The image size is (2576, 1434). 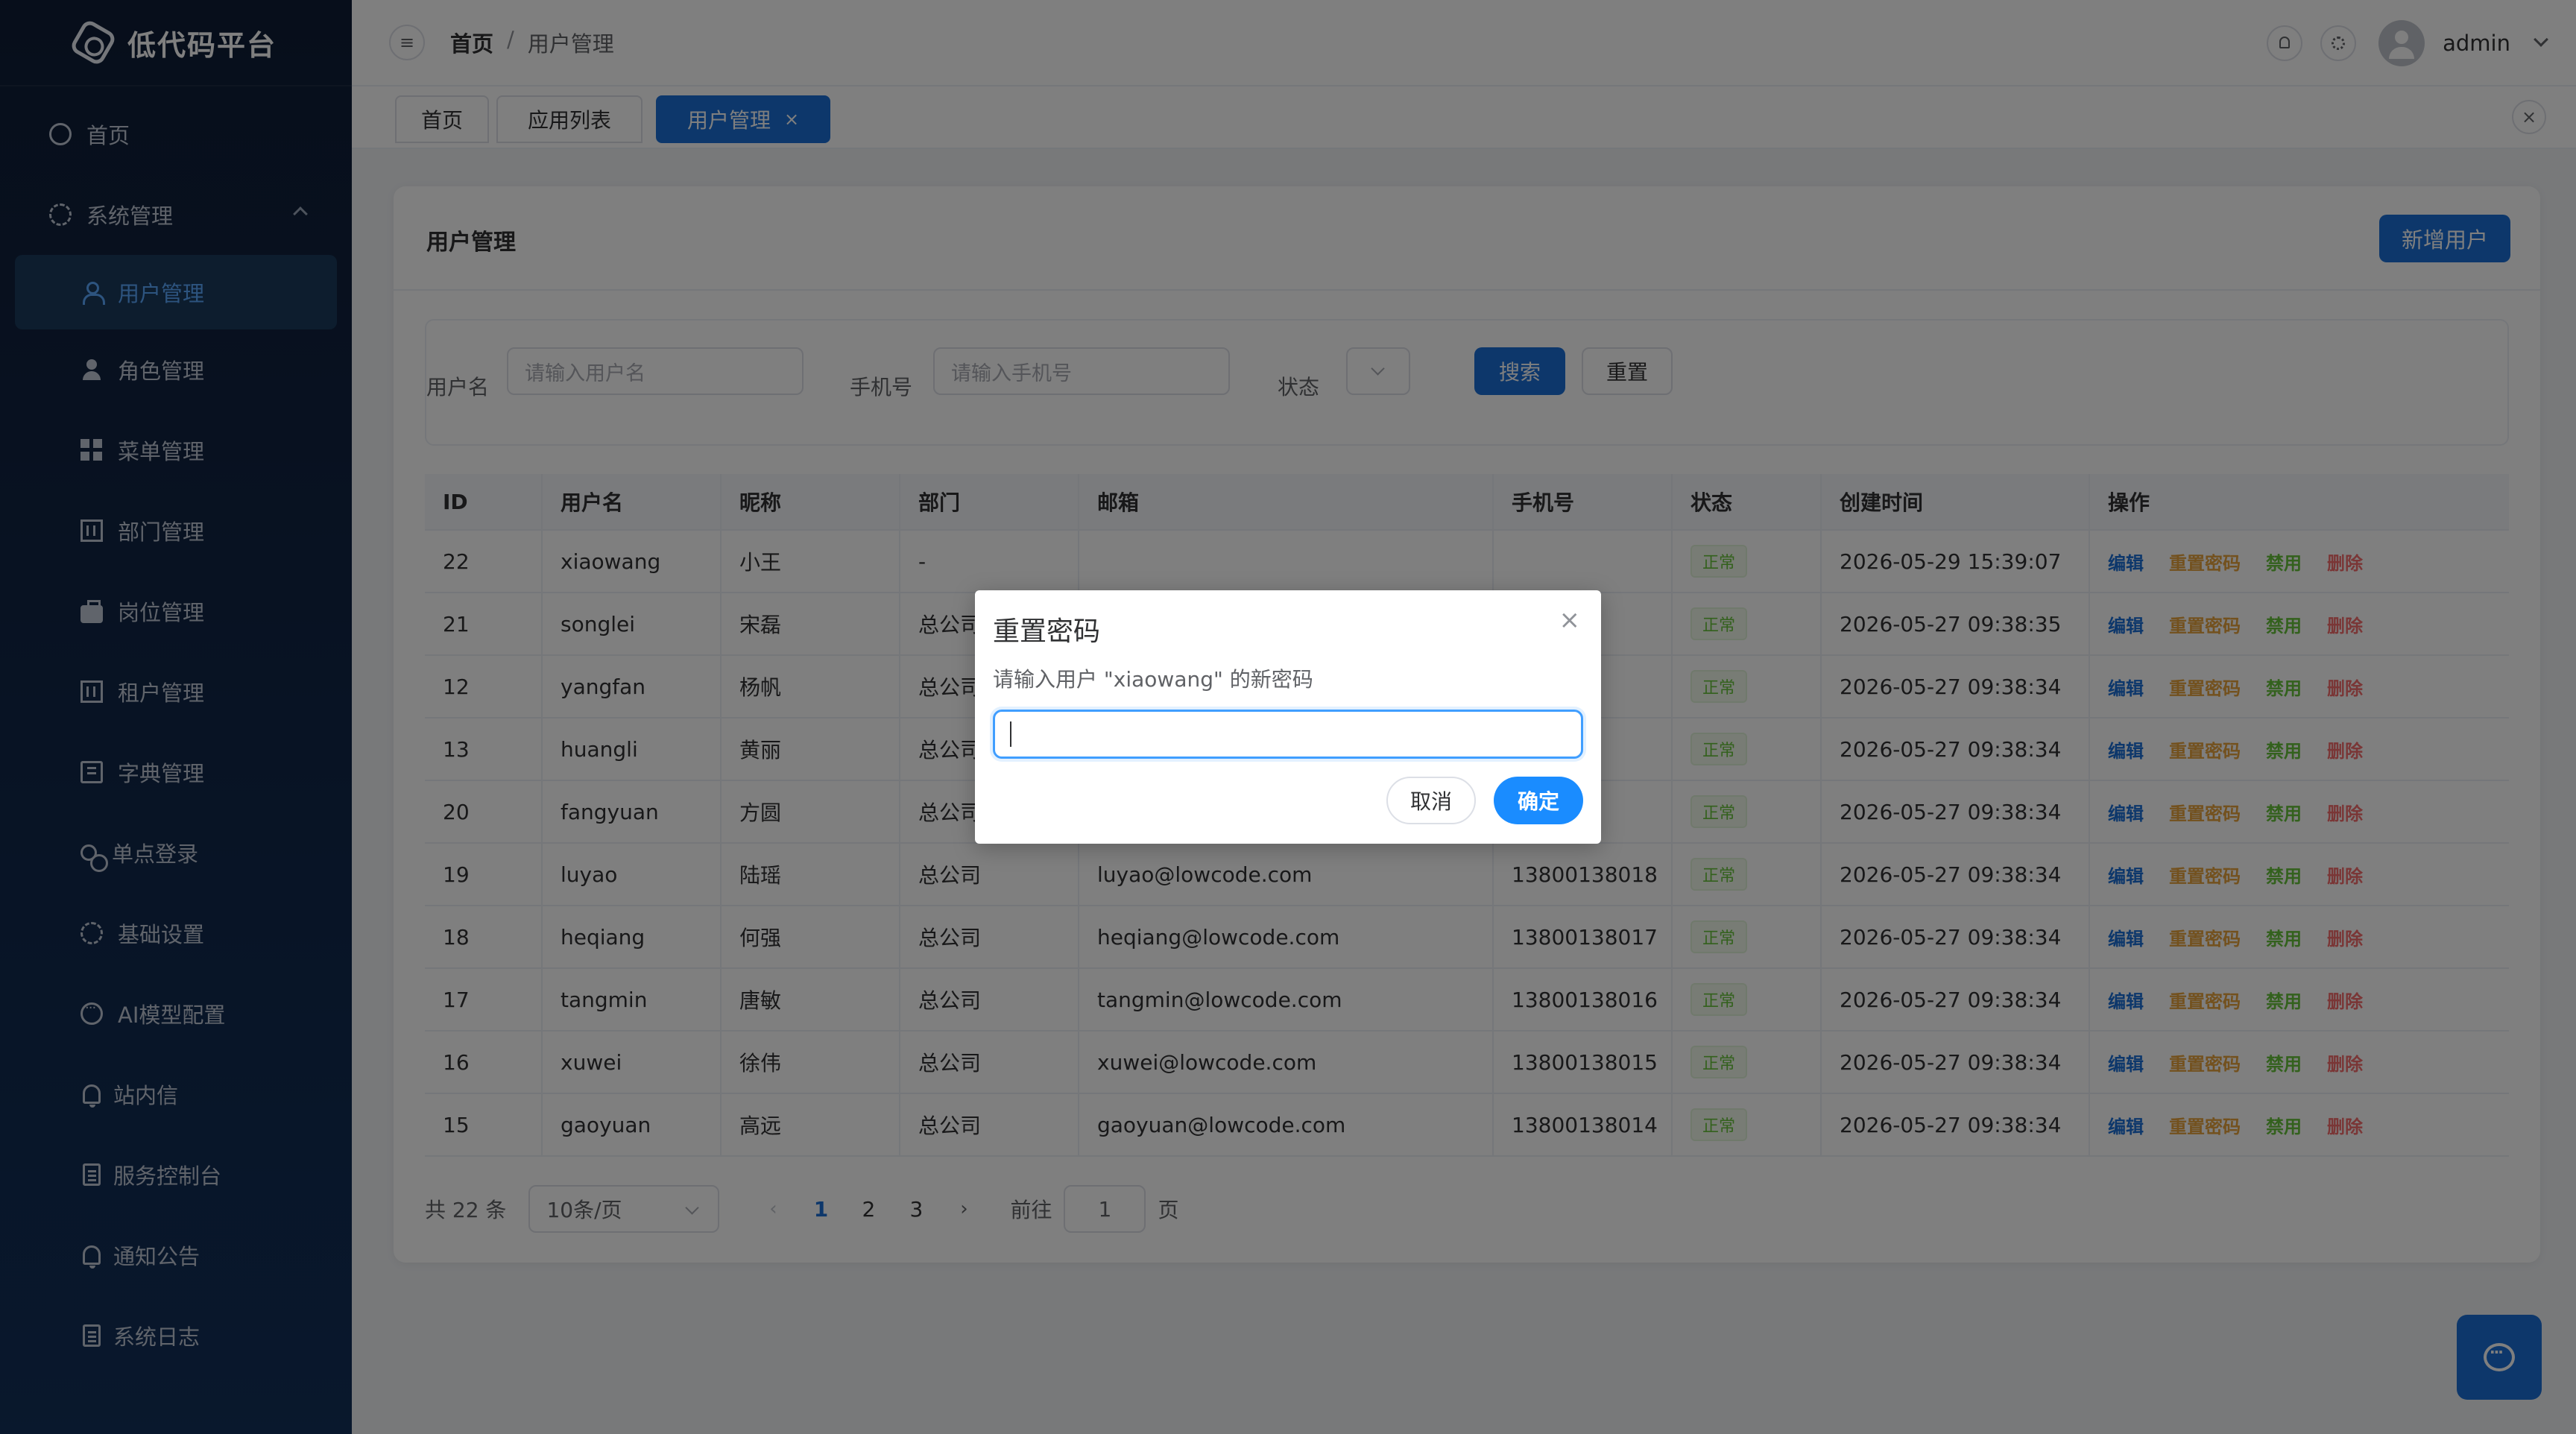 What do you see at coordinates (1570, 620) in the screenshot?
I see `close-icon: ×` at bounding box center [1570, 620].